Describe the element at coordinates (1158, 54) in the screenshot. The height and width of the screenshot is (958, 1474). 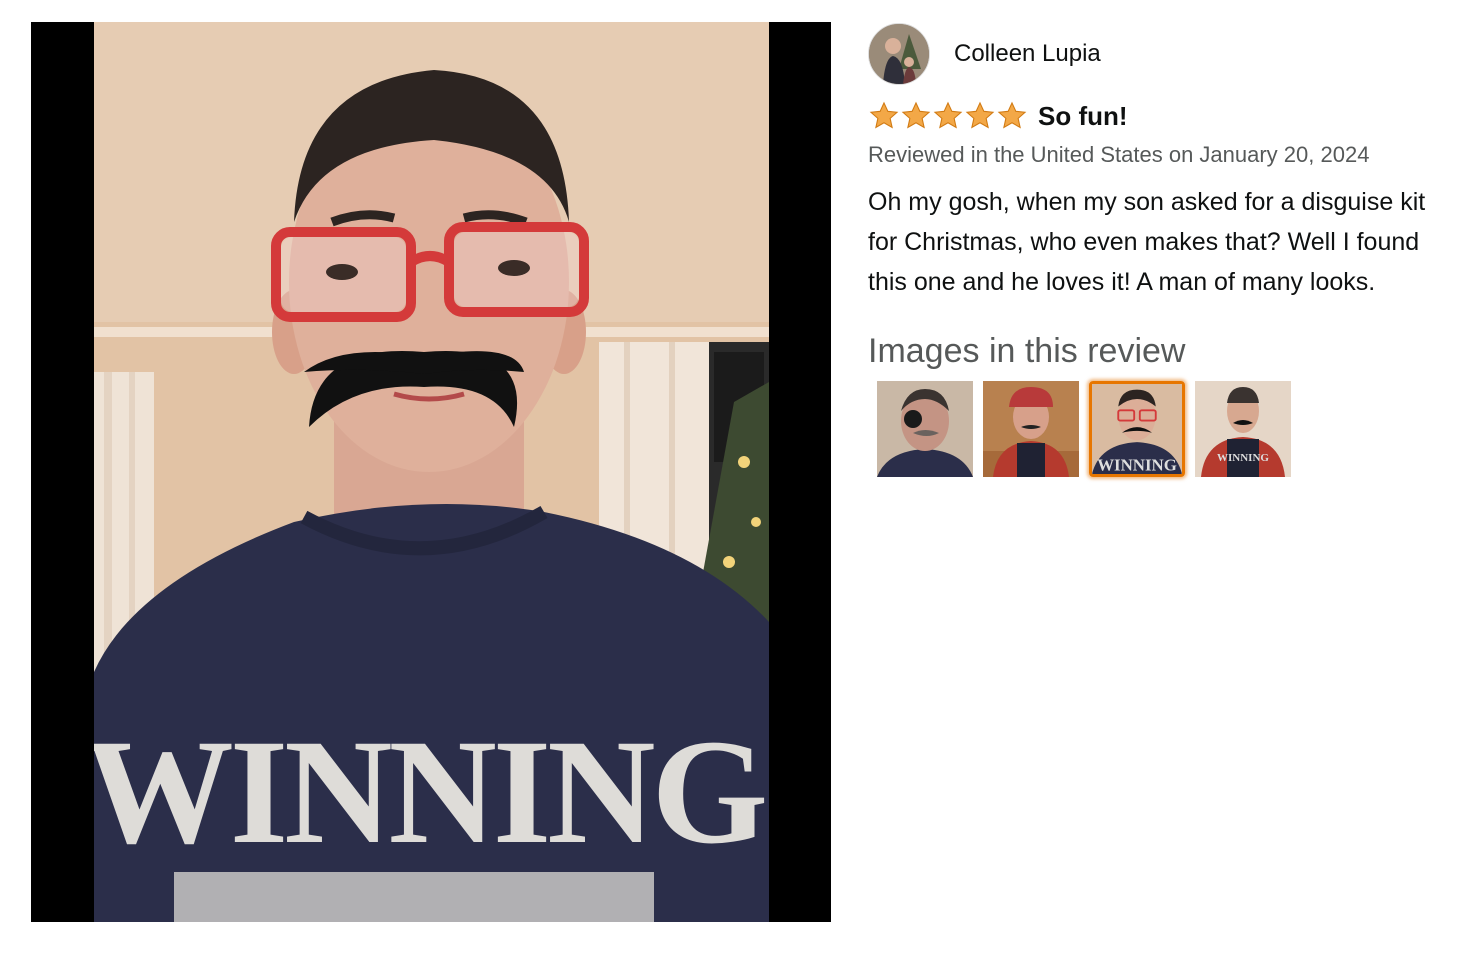
I see `reviewer-profile: Colleen Lupia` at that location.